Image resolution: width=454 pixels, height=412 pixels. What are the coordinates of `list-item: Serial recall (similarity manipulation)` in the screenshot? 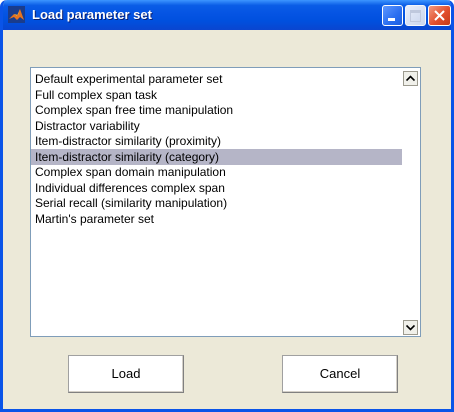 It's located at (129, 203).